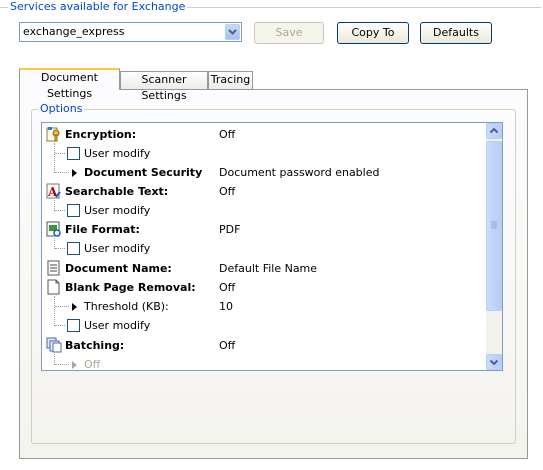 This screenshot has height=470, width=543. What do you see at coordinates (54, 287) in the screenshot?
I see `blank-page-icon` at bounding box center [54, 287].